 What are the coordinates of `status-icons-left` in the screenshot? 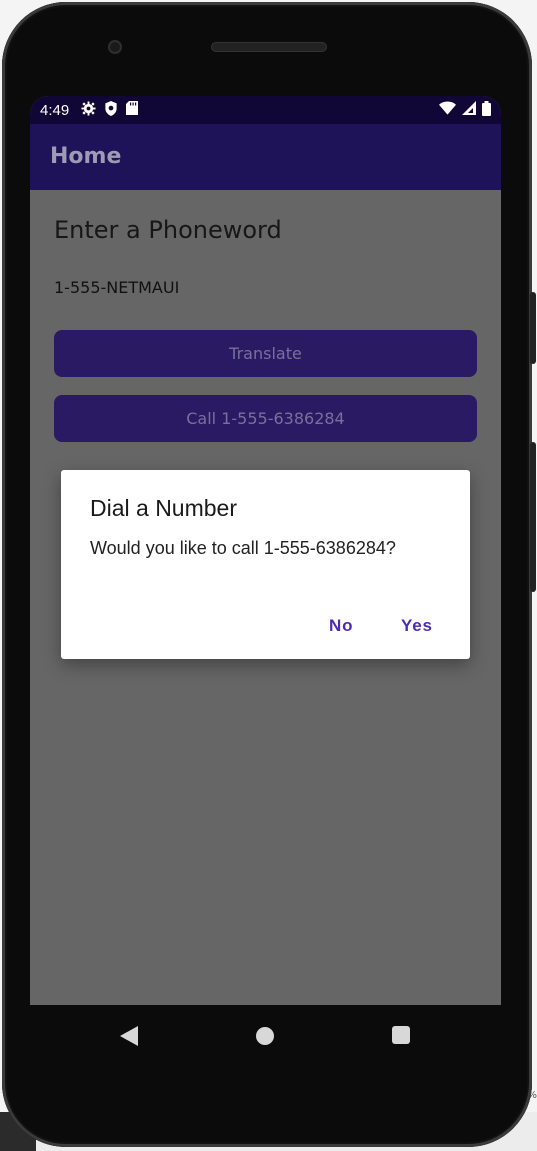 It's located at (110, 110).